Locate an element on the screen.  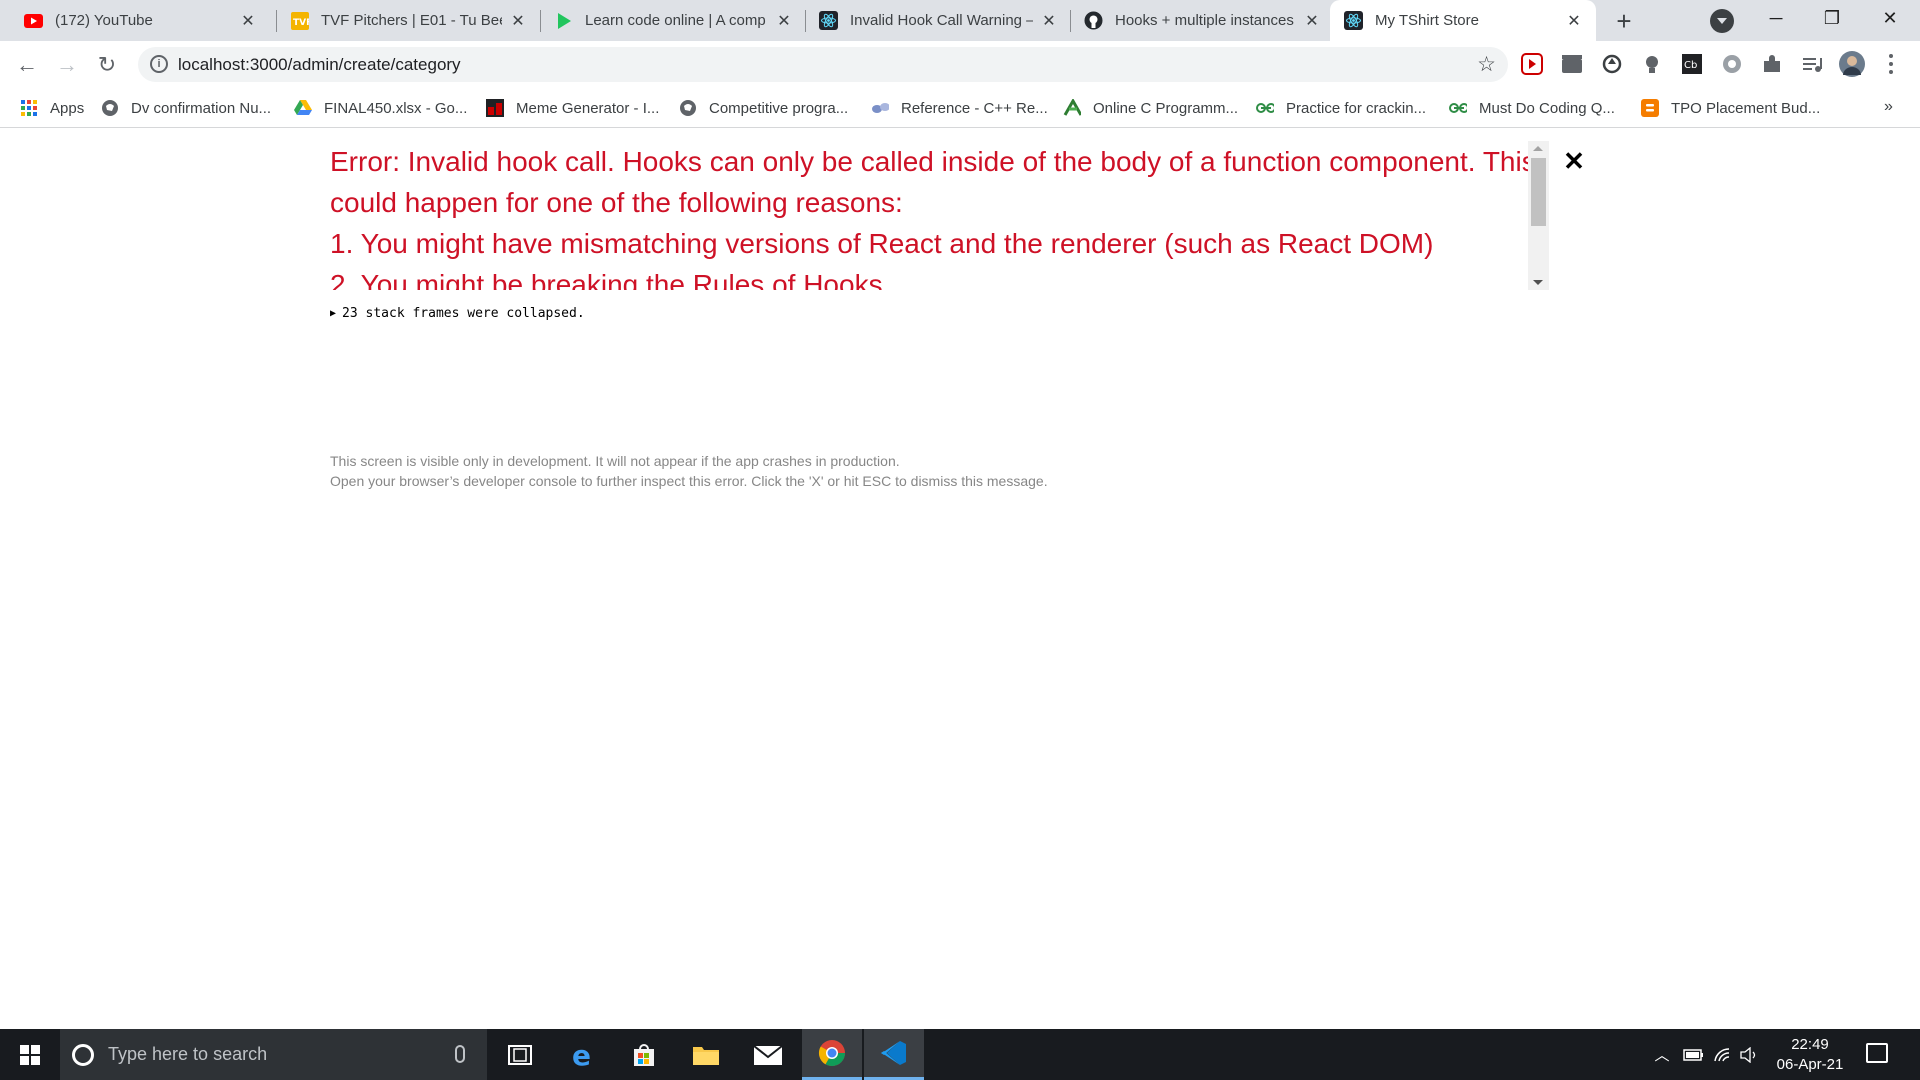
cb-extension-icon: Cb is located at coordinates (1692, 64).